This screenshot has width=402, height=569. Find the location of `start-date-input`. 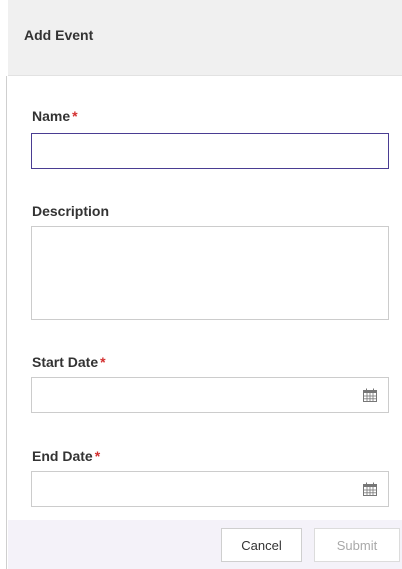

start-date-input is located at coordinates (210, 395).